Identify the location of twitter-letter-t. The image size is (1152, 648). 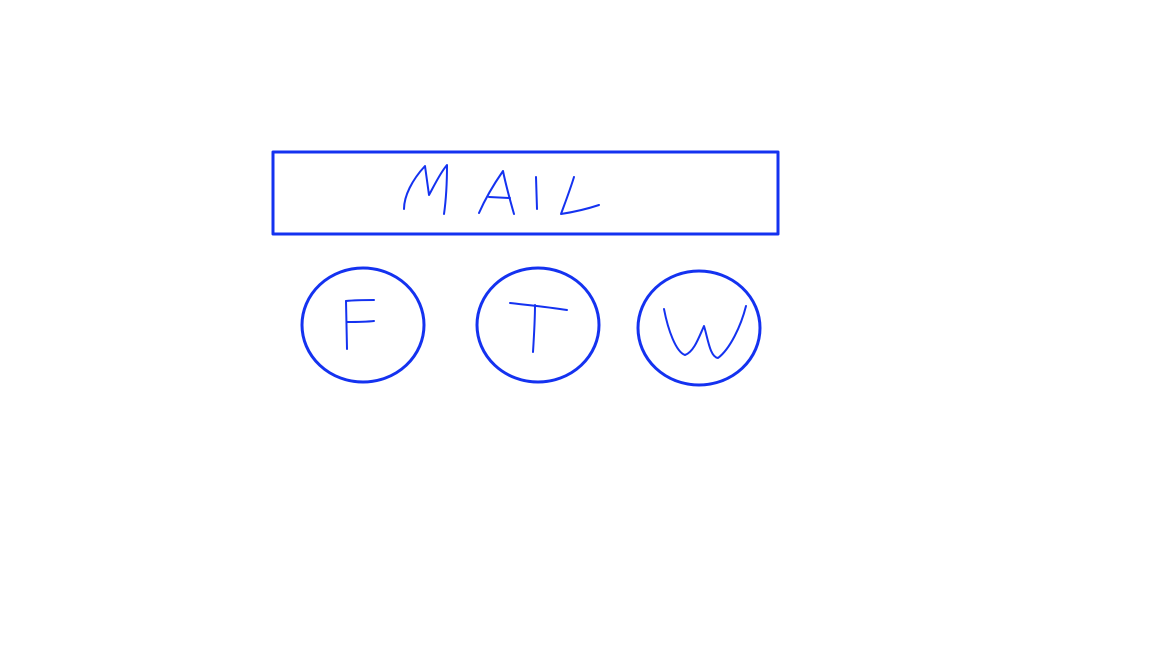
(538, 327).